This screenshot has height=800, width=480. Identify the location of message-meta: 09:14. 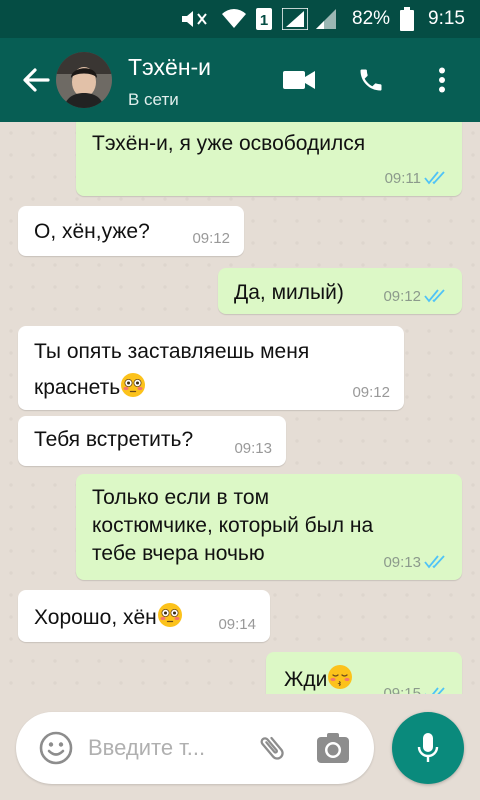
(237, 625).